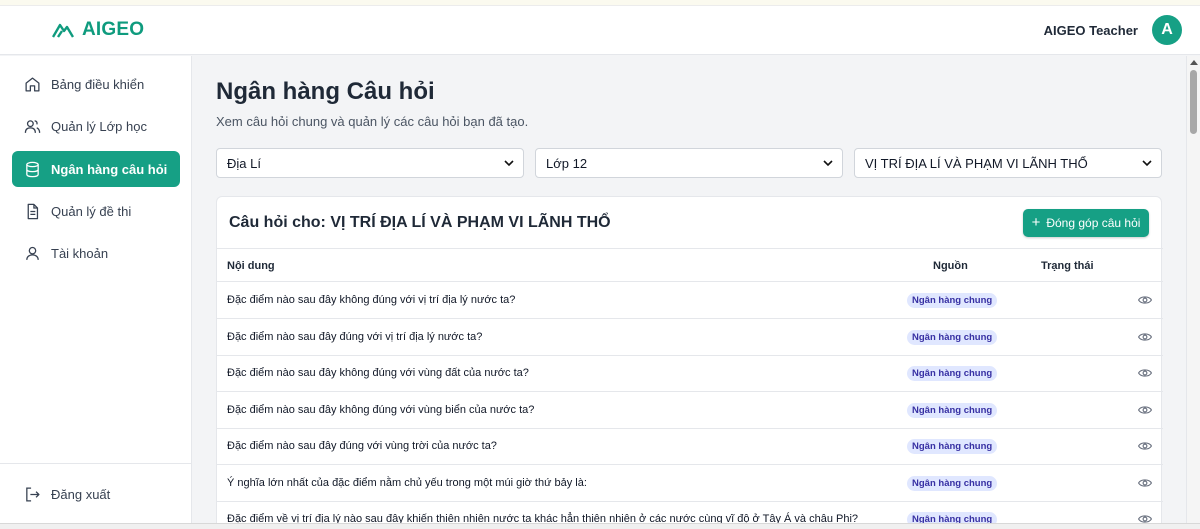 The height and width of the screenshot is (529, 1200). Describe the element at coordinates (325, 91) in the screenshot. I see `page-title: Ngân hàng Câu hỏi` at that location.